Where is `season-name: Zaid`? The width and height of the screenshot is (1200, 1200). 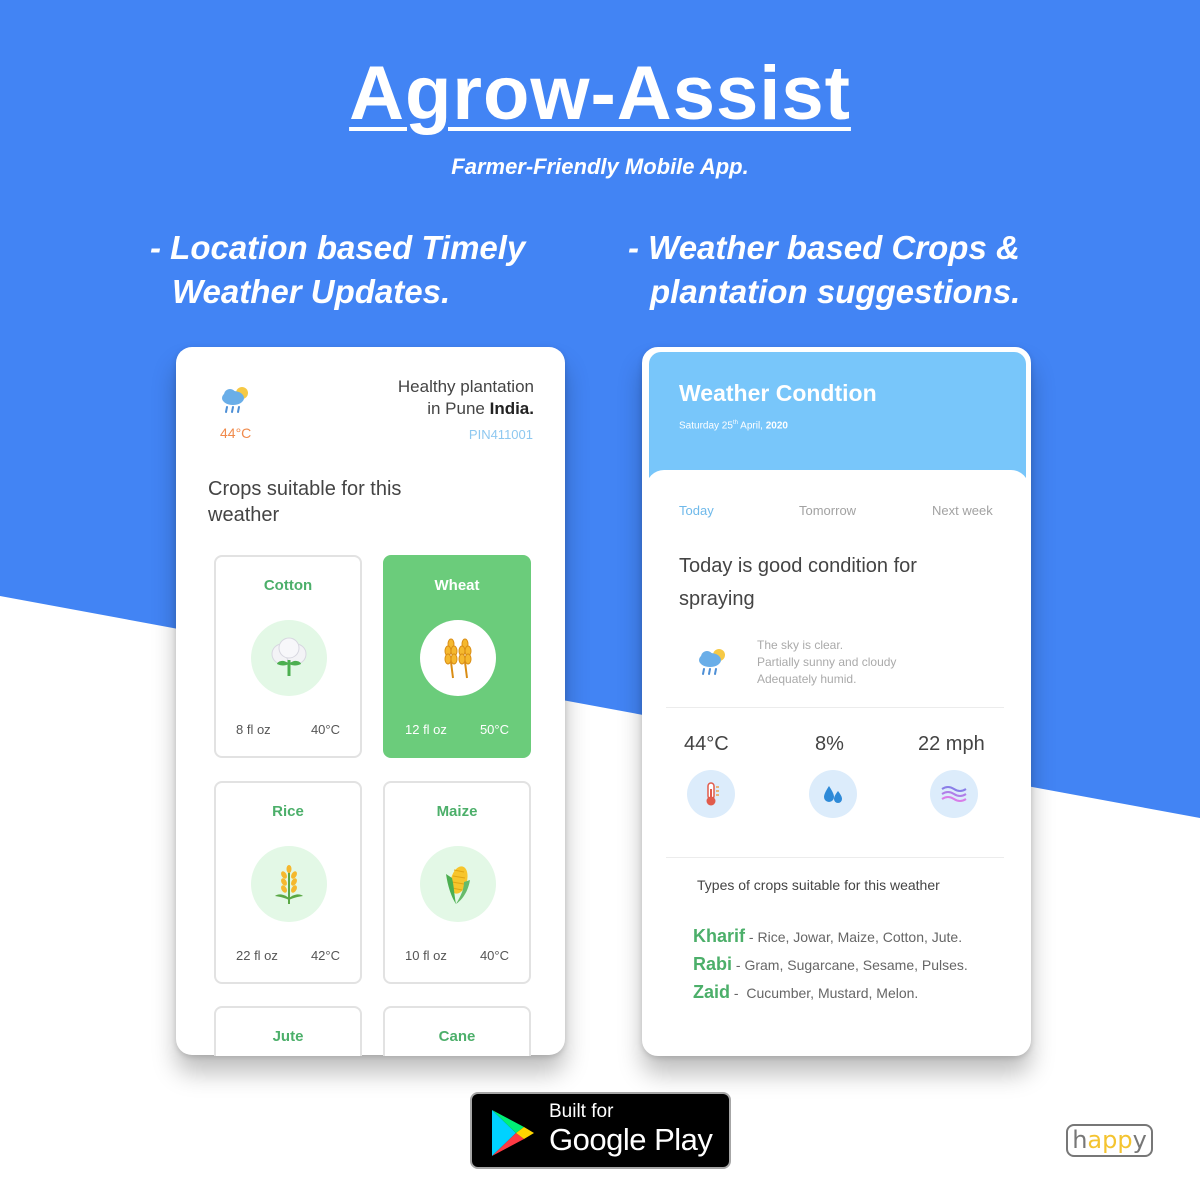
season-name: Zaid is located at coordinates (712, 992).